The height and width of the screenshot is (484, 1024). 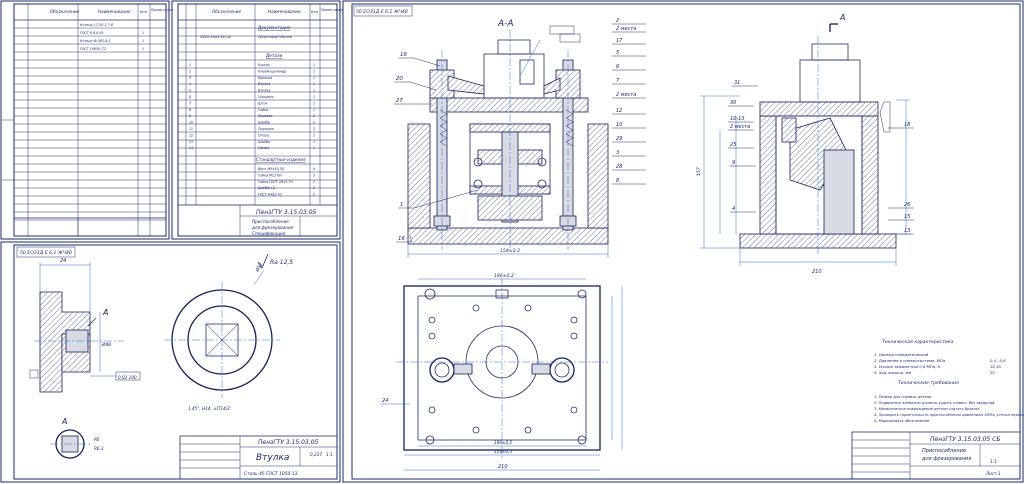 I want to click on dim-plan-bottom: 154±0,3, so click(x=503, y=451).